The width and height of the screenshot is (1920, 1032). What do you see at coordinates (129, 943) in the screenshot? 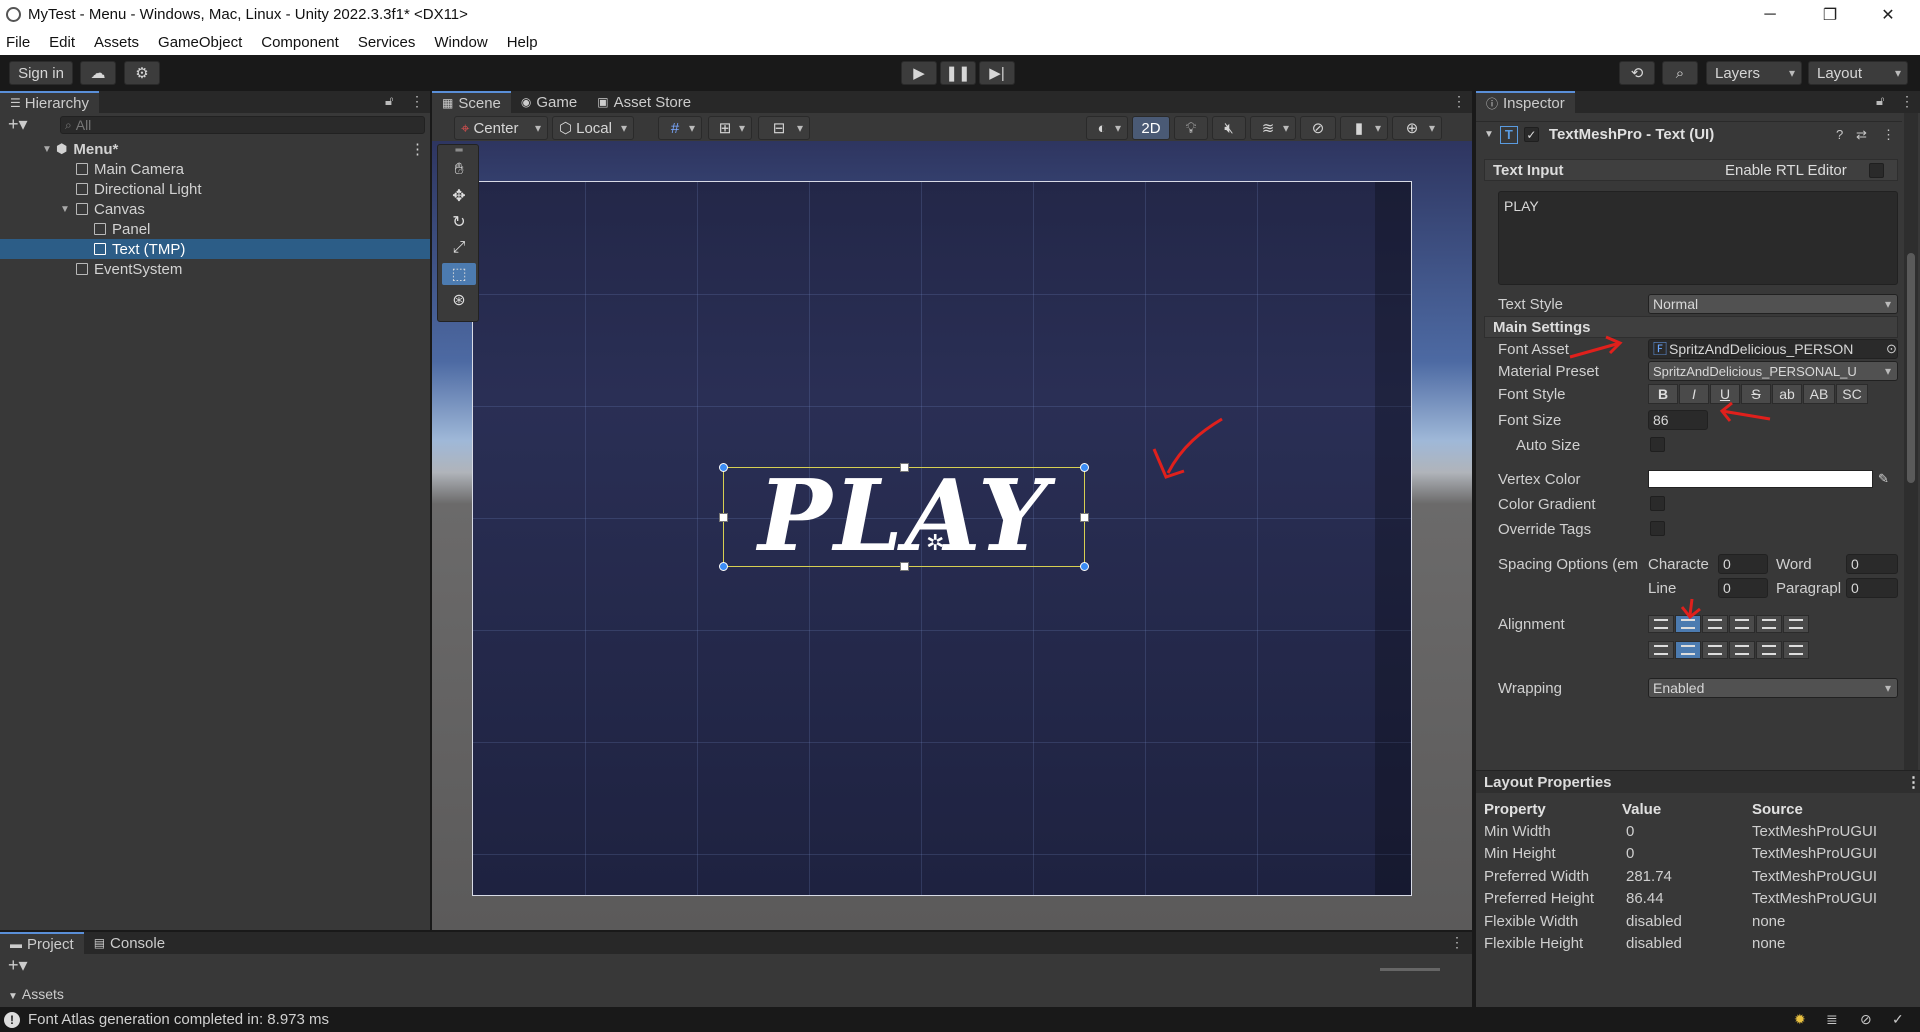
I see `tab-console: ▤ Console` at bounding box center [129, 943].